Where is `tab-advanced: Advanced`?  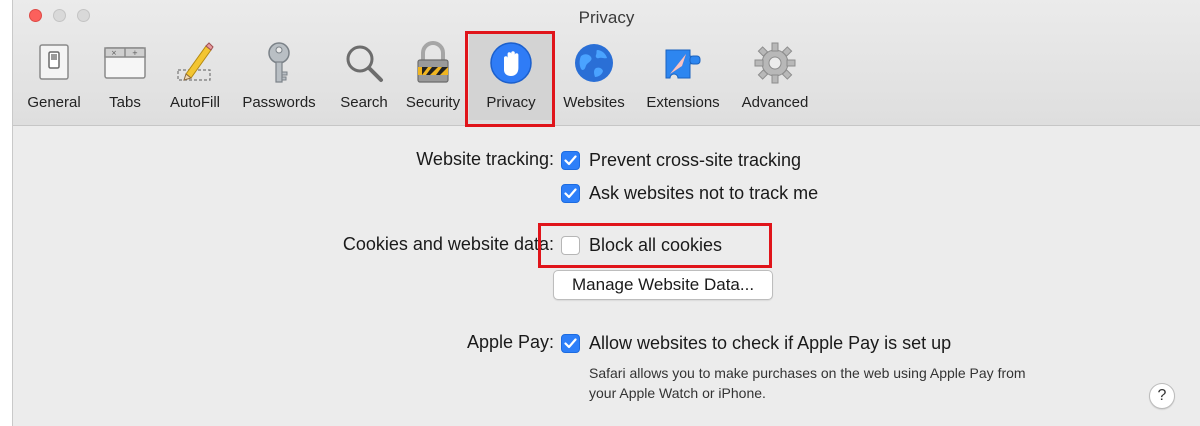 tab-advanced: Advanced is located at coordinates (775, 77).